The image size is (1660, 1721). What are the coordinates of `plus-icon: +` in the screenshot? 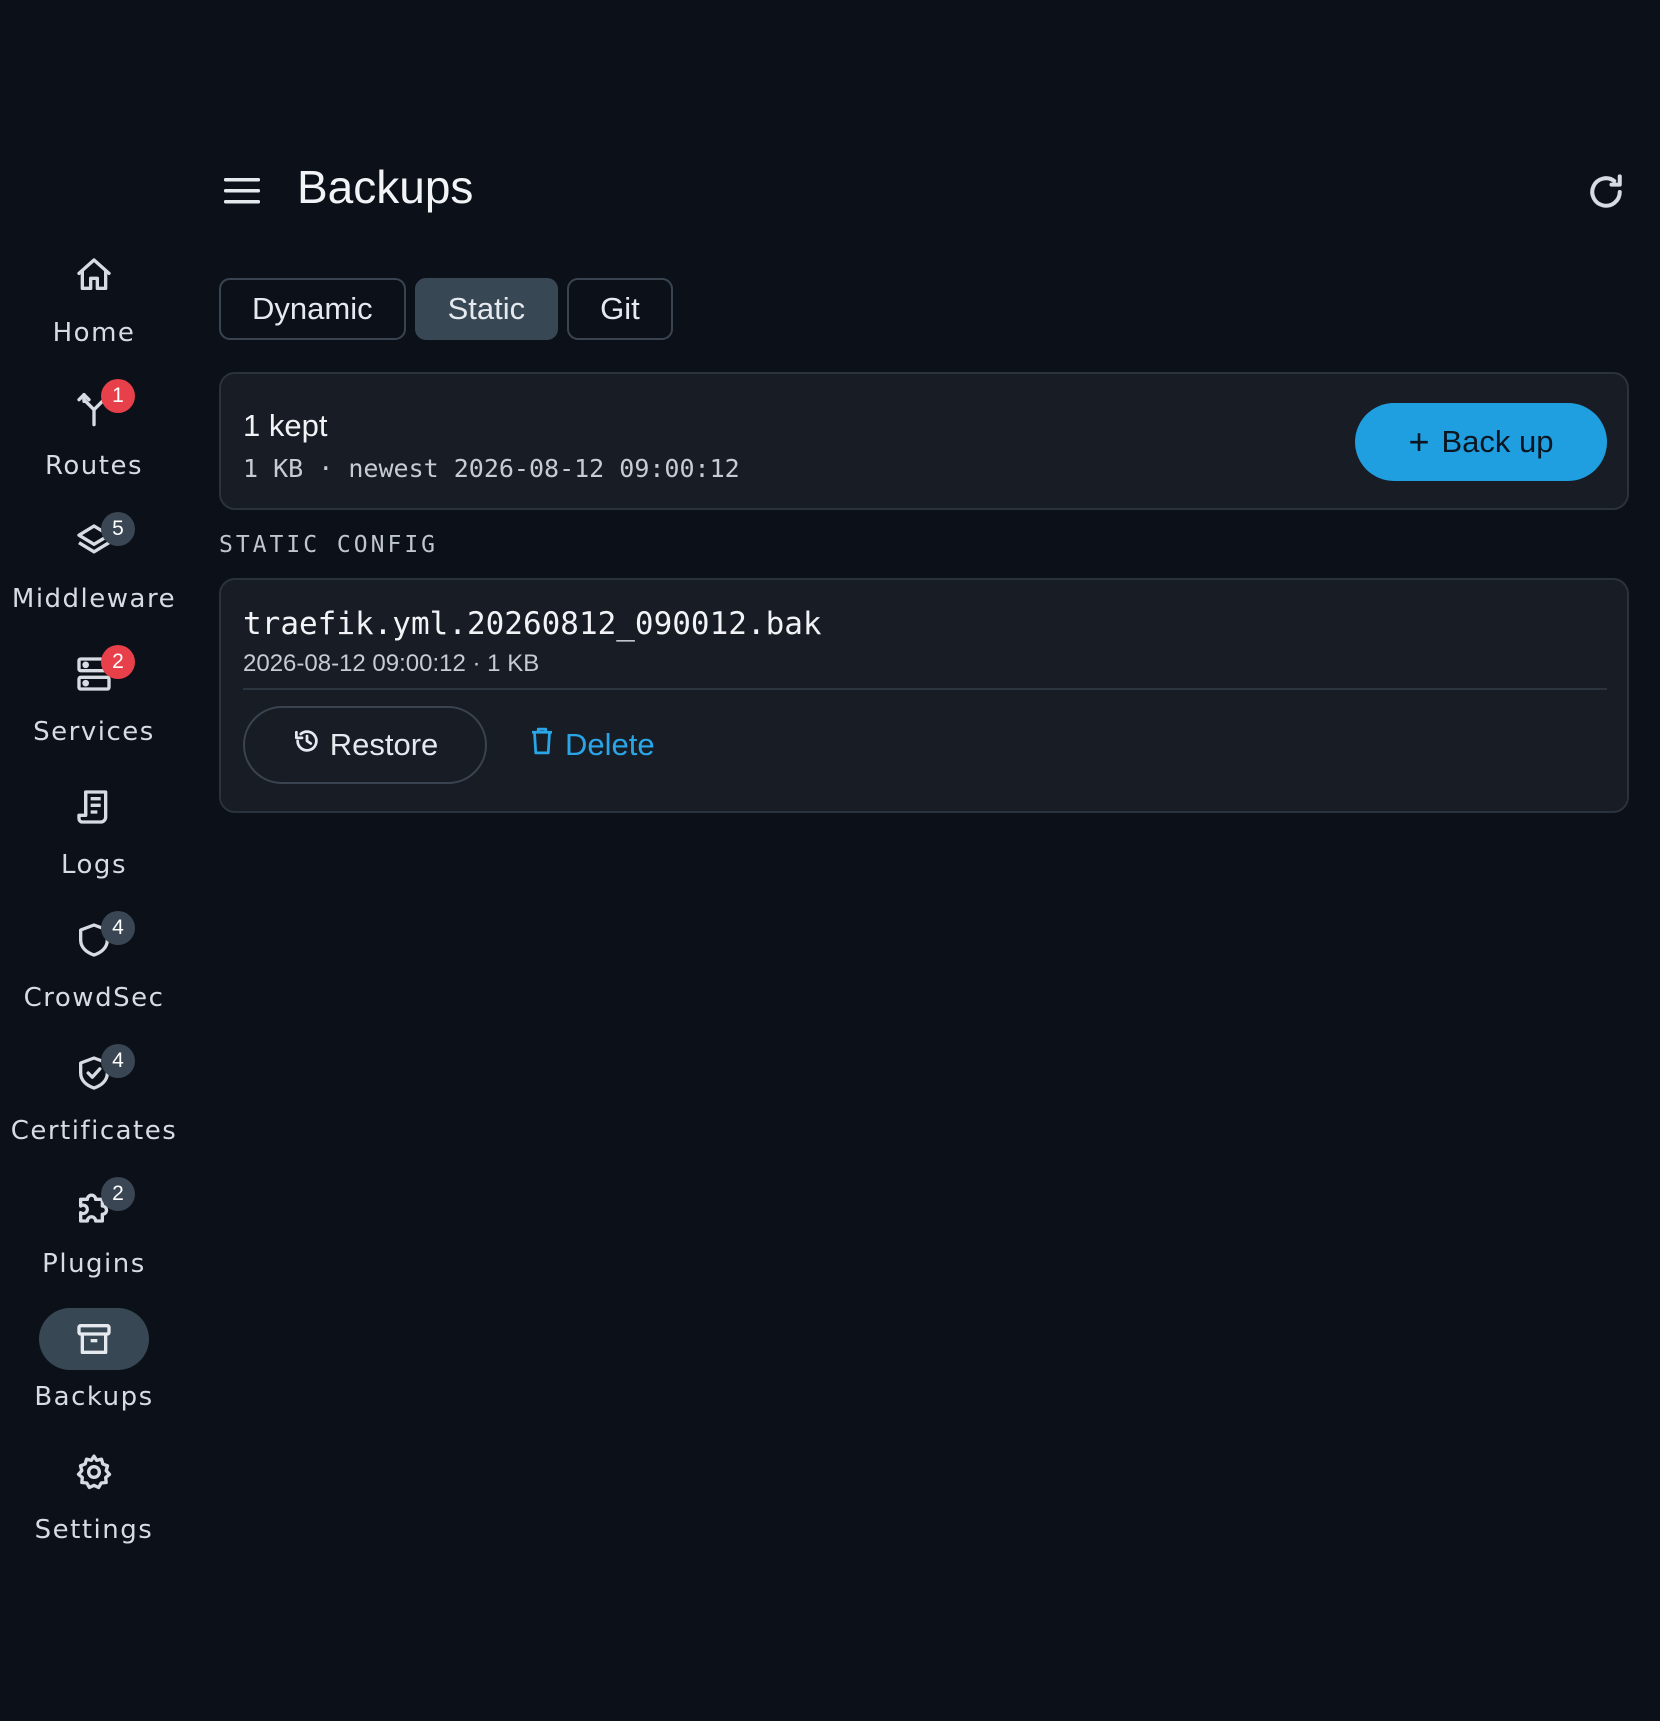 It's located at (1419, 441).